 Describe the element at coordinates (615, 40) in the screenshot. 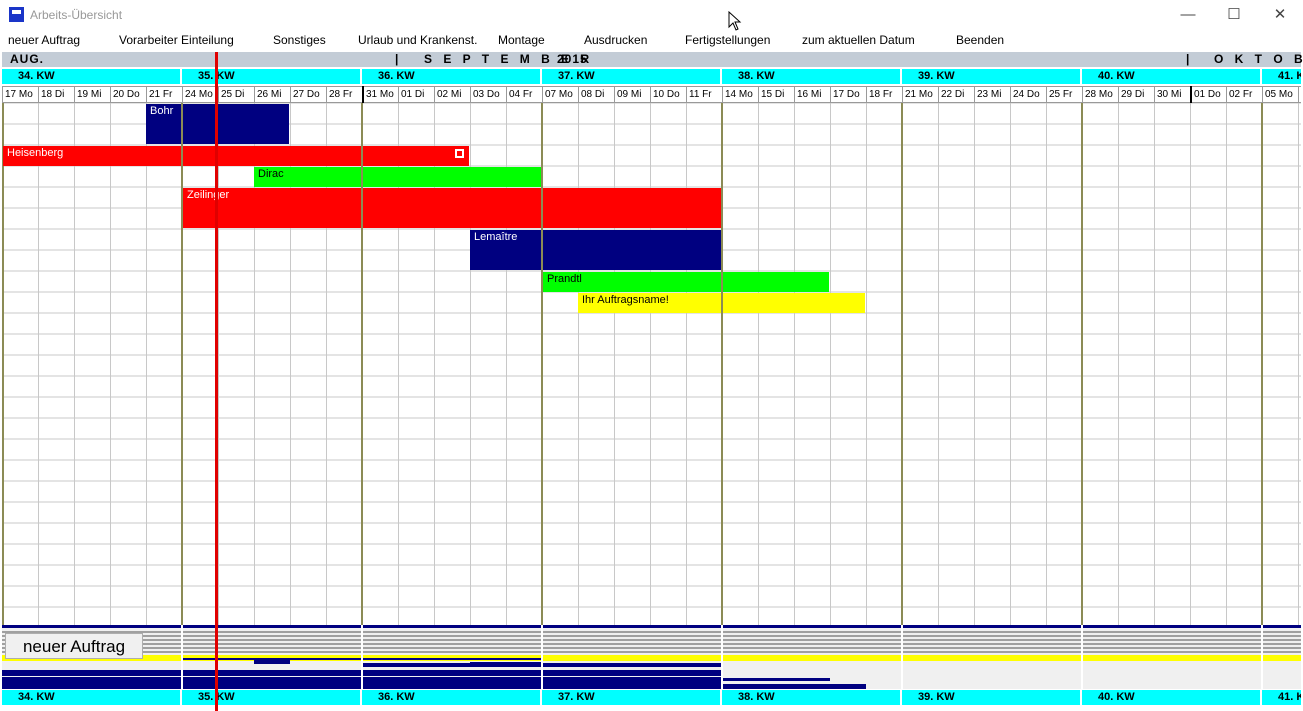

I see `menu-ausdrucken: Ausdrucken` at that location.